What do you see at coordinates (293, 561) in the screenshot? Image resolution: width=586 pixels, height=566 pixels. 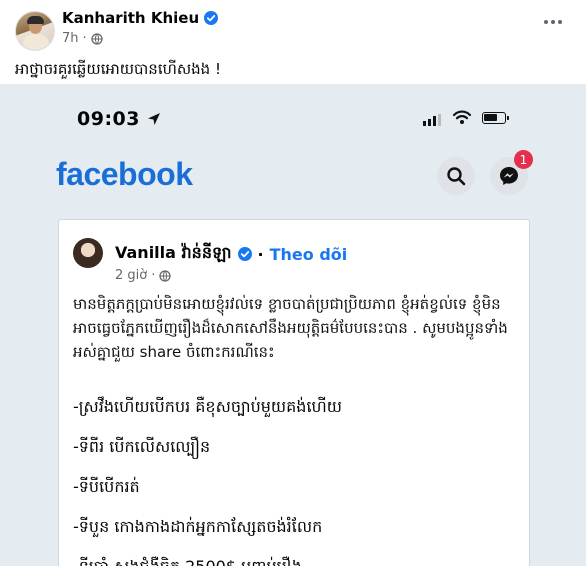 I see `list-item: -ទីប្រាំ សងជំងឺចិត 2500$ បញ្ចប់រឿង` at bounding box center [293, 561].